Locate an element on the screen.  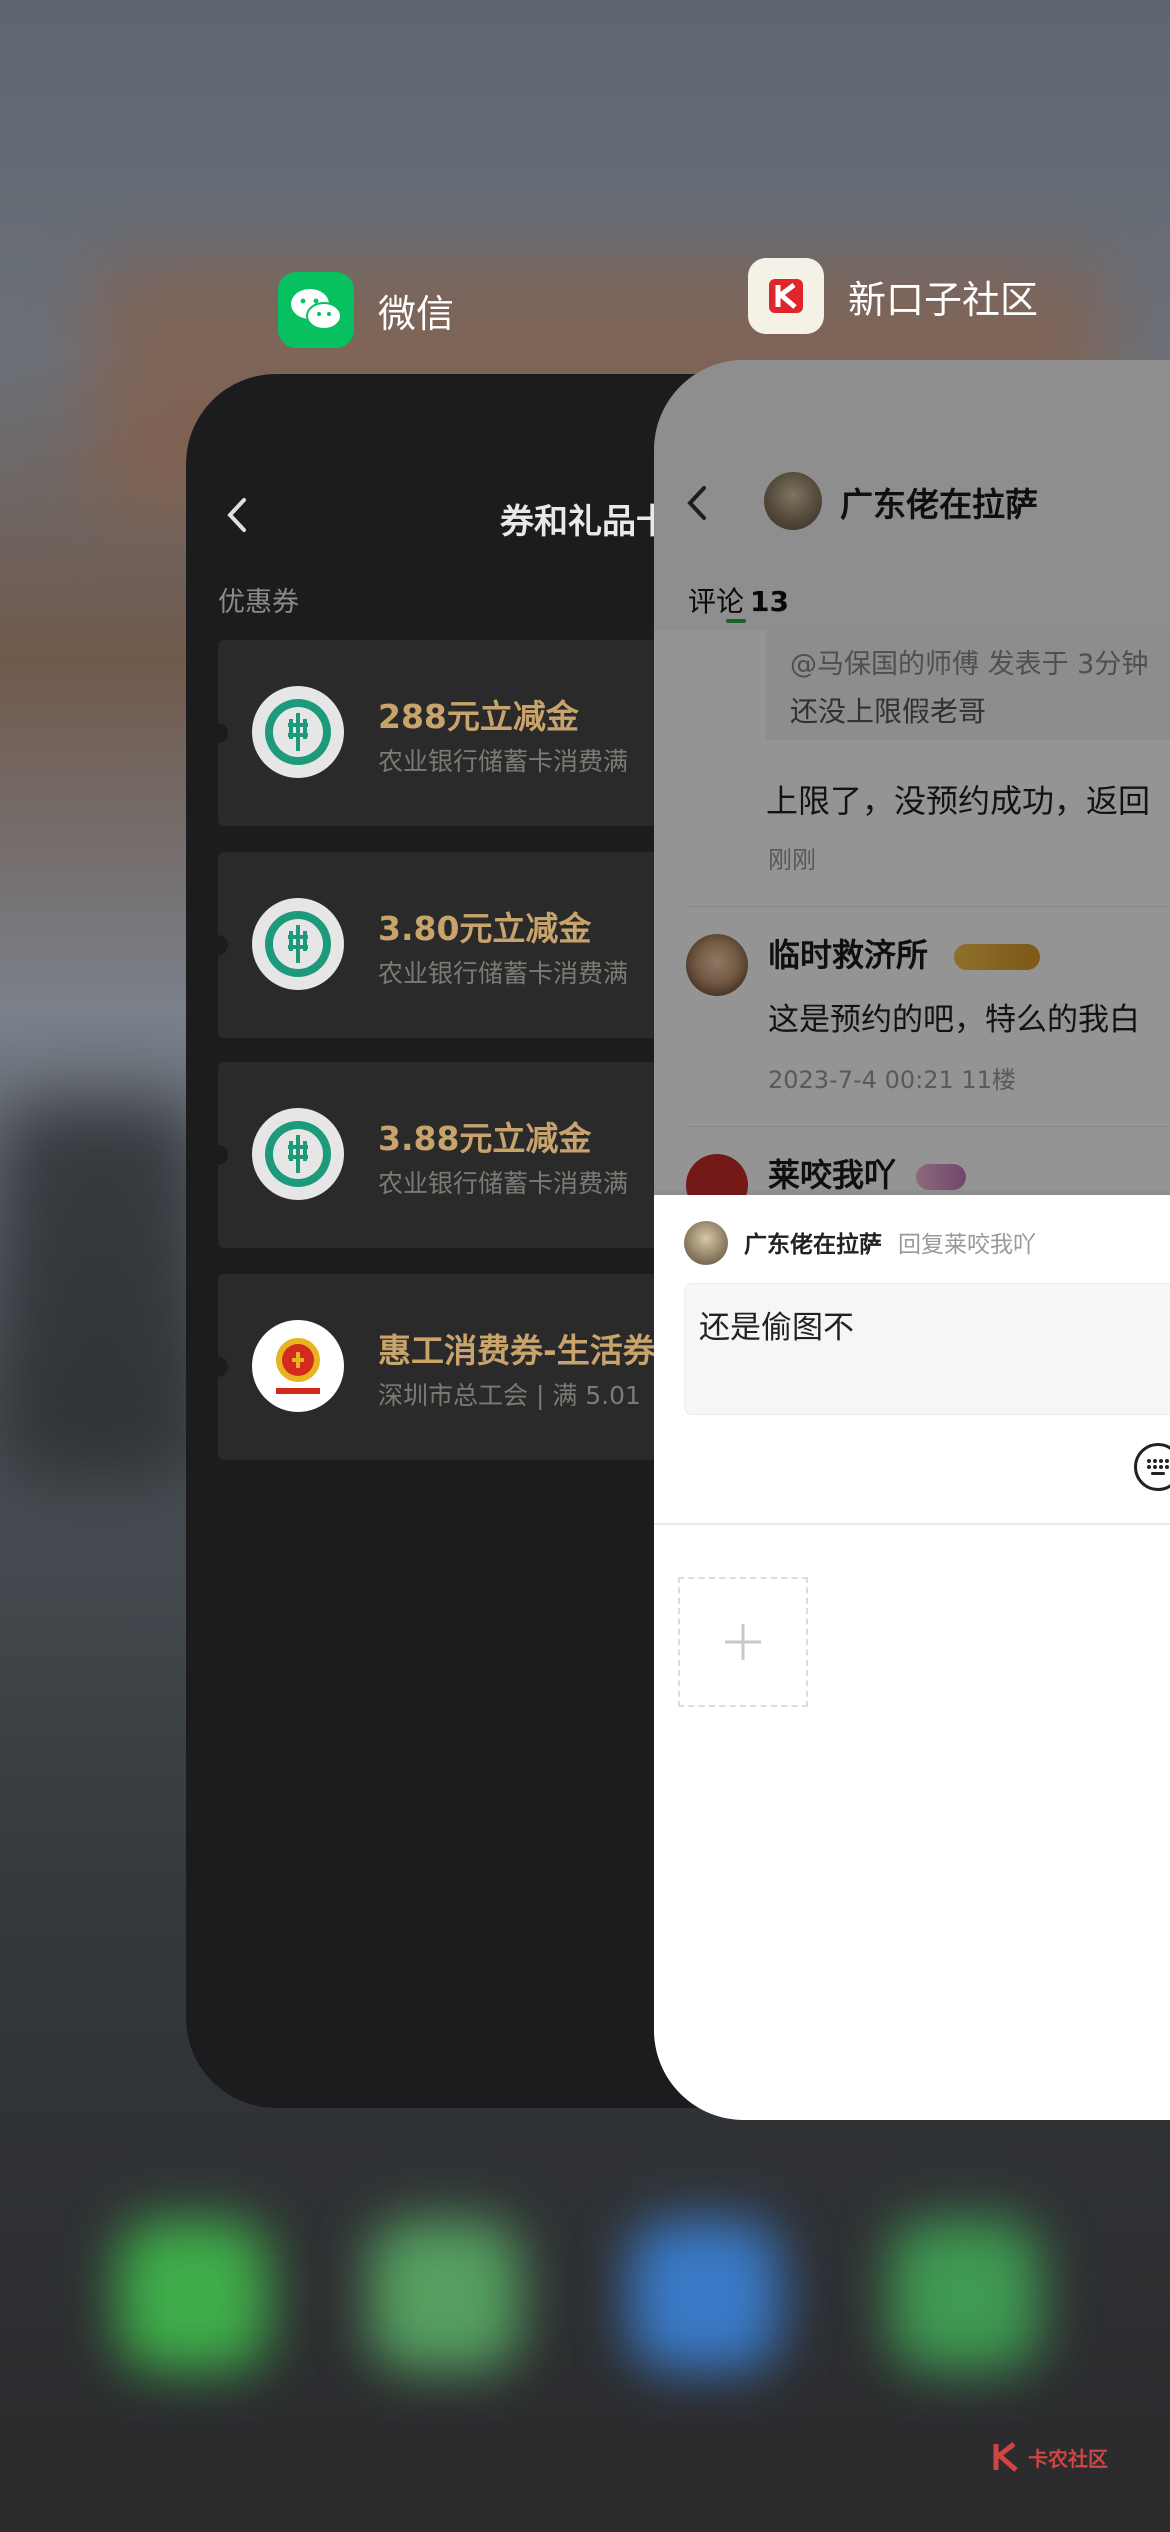
coupon-title: 惠工消费券-生活券 is located at coordinates (517, 1350).